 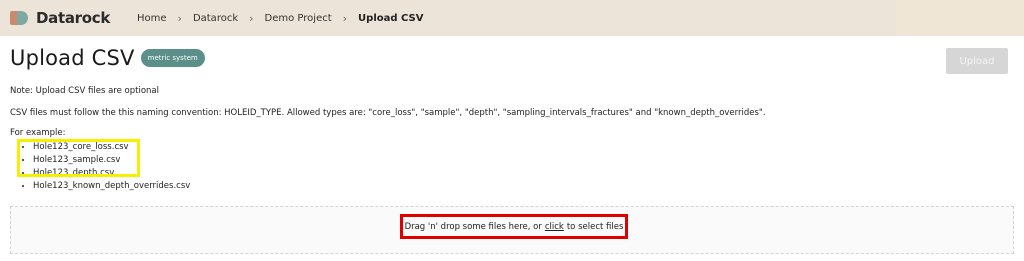 What do you see at coordinates (473, 226) in the screenshot?
I see `dropzone-text-before: Drag 'n' drop some files here, or` at bounding box center [473, 226].